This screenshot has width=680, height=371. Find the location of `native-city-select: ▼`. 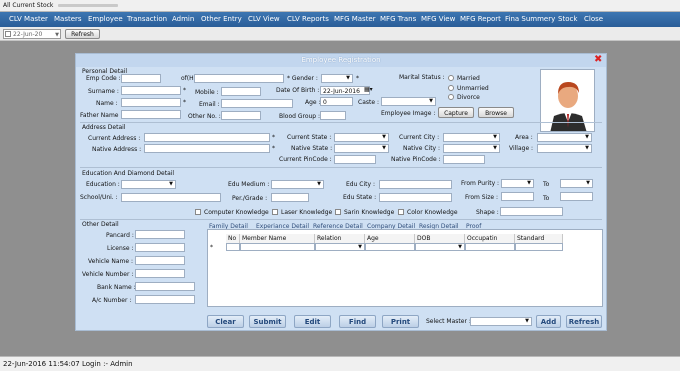

native-city-select: ▼ is located at coordinates (471, 148).